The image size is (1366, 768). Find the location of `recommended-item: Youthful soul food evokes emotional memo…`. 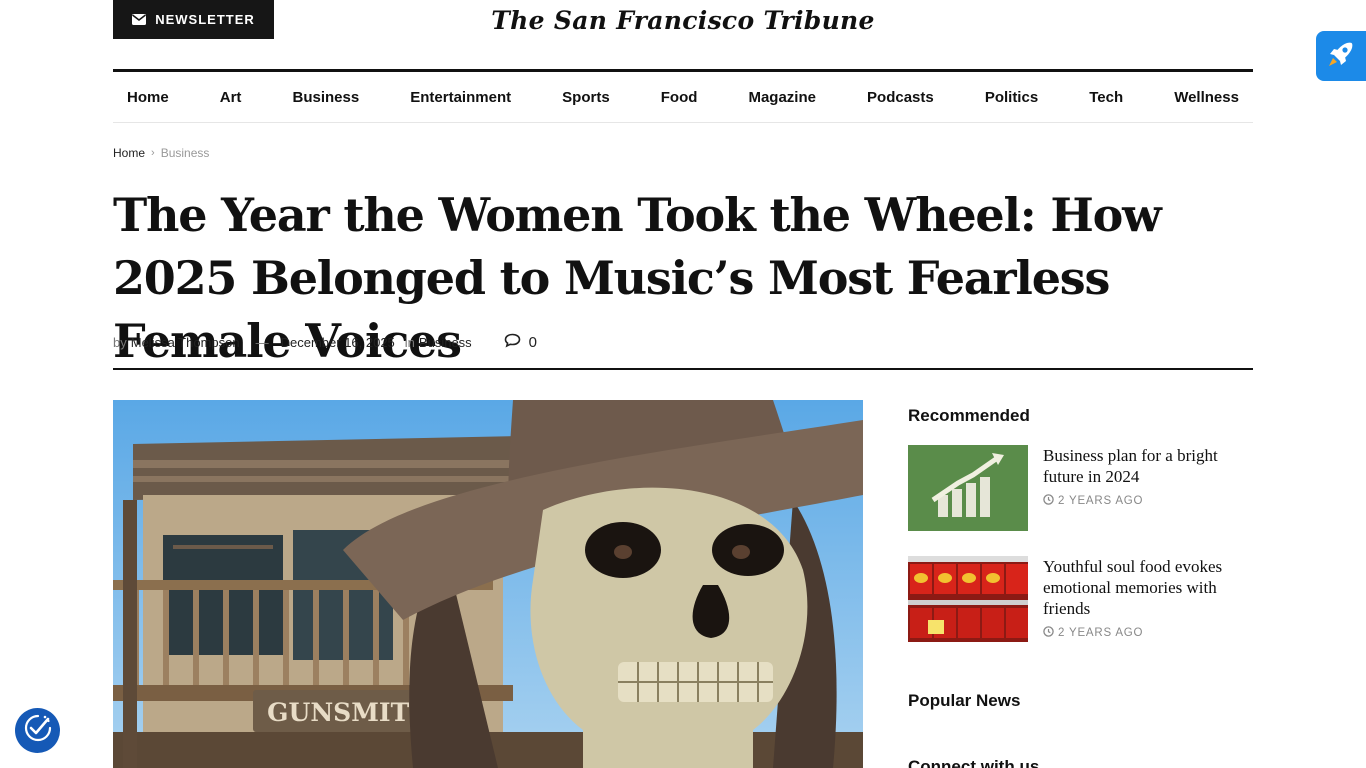

recommended-item: Youthful soul food evokes emotional memo… is located at coordinates (1080, 599).